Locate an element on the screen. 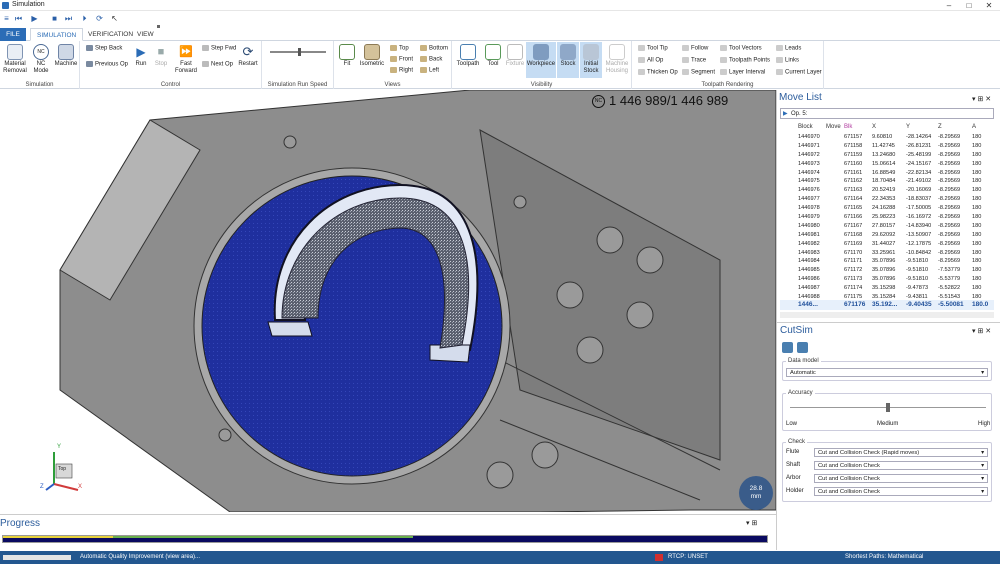  table-row: 1446986 671173 35.07896 -9.51810 -5.53779 180 is located at coordinates (887, 279).